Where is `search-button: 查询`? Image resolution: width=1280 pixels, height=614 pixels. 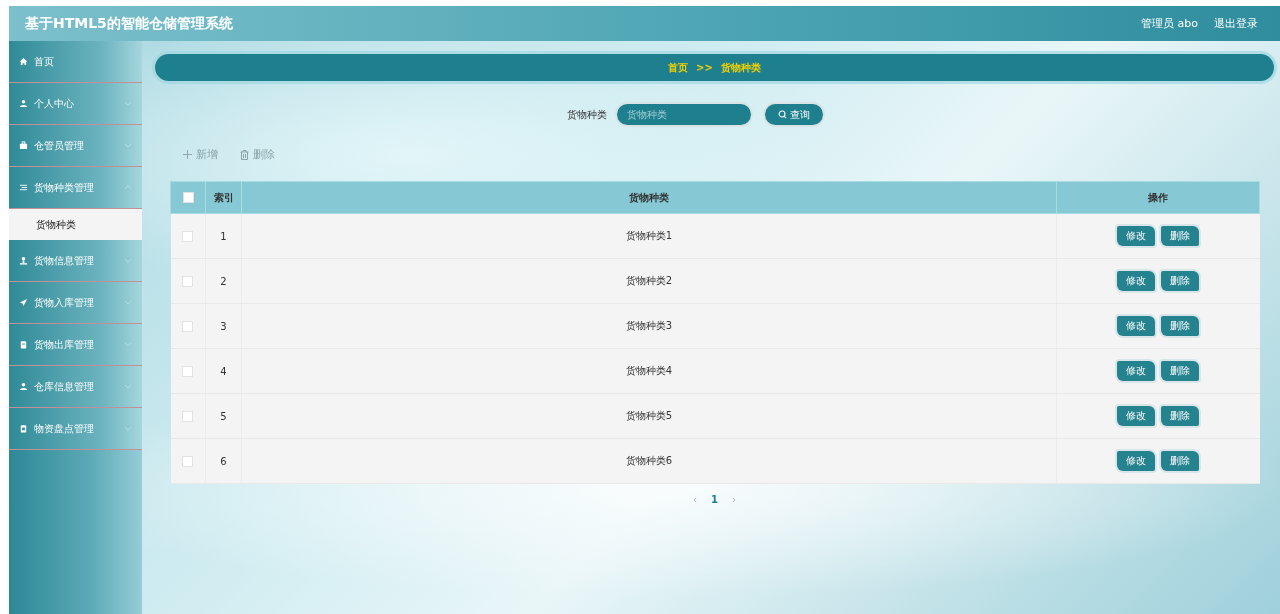
search-button: 查询 is located at coordinates (793, 114).